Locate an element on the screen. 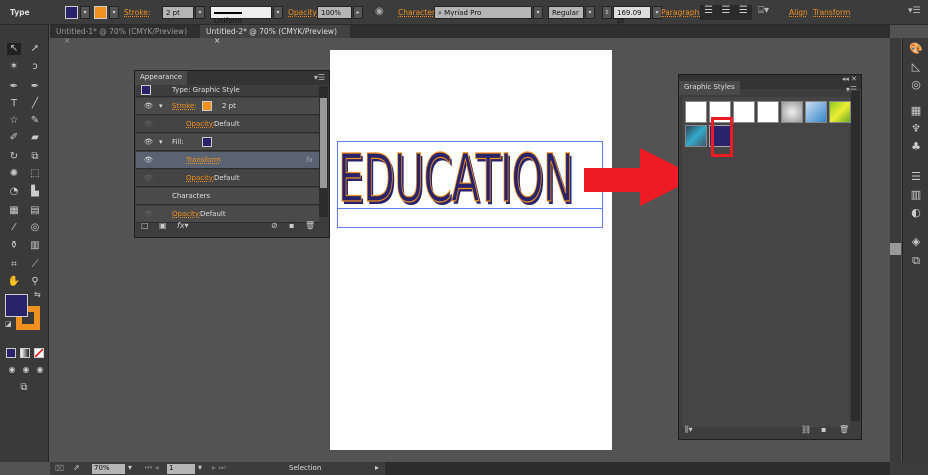  layers-icon: ◈ is located at coordinates (916, 241).